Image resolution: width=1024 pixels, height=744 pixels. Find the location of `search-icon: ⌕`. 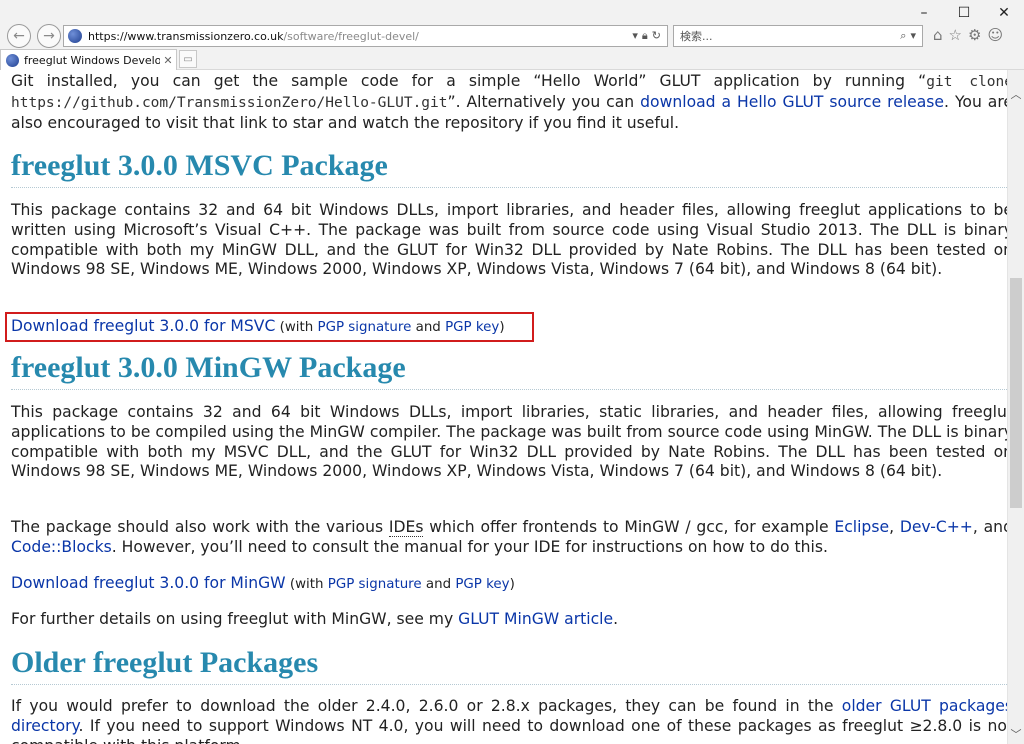

search-icon: ⌕ is located at coordinates (903, 36).